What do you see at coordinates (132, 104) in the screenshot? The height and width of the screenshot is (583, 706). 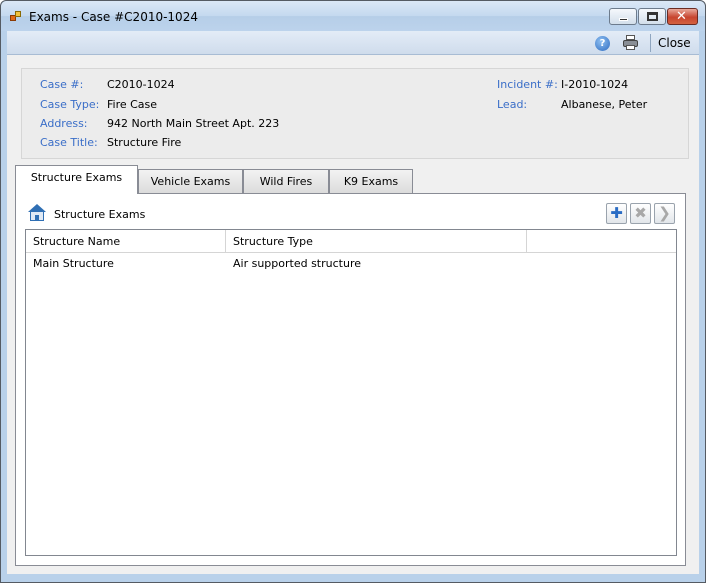 I see `case-type-value: Fire Case` at bounding box center [132, 104].